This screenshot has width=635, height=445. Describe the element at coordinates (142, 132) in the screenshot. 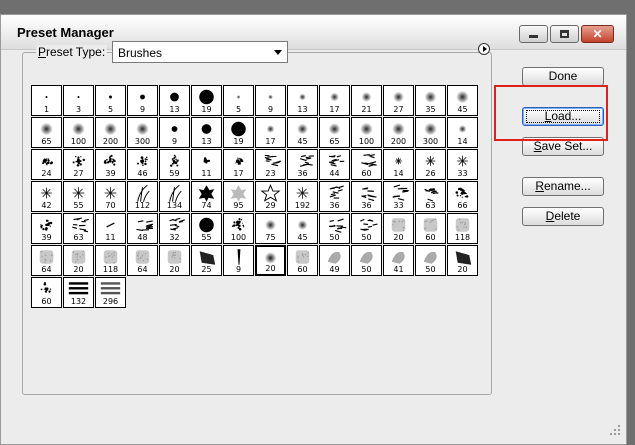

I see `brush-preset-17: 300` at that location.